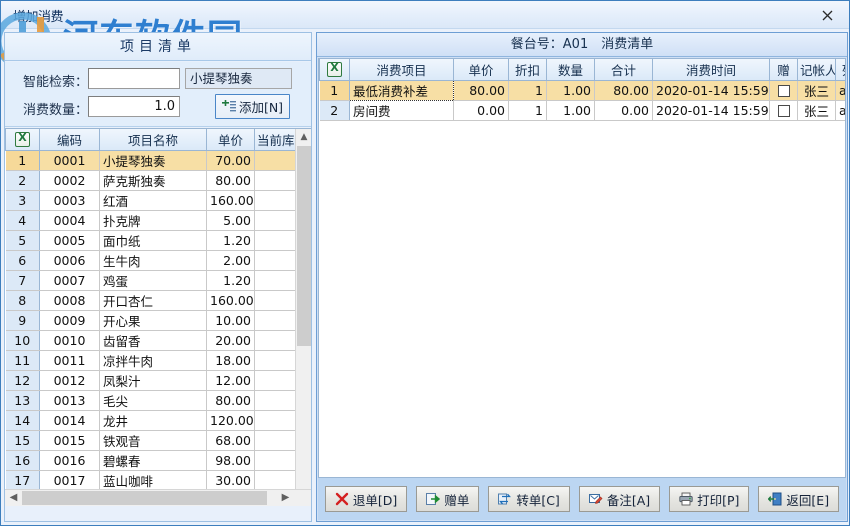 The width and height of the screenshot is (850, 526). I want to click on col-header-name: 项目名称, so click(153, 140).